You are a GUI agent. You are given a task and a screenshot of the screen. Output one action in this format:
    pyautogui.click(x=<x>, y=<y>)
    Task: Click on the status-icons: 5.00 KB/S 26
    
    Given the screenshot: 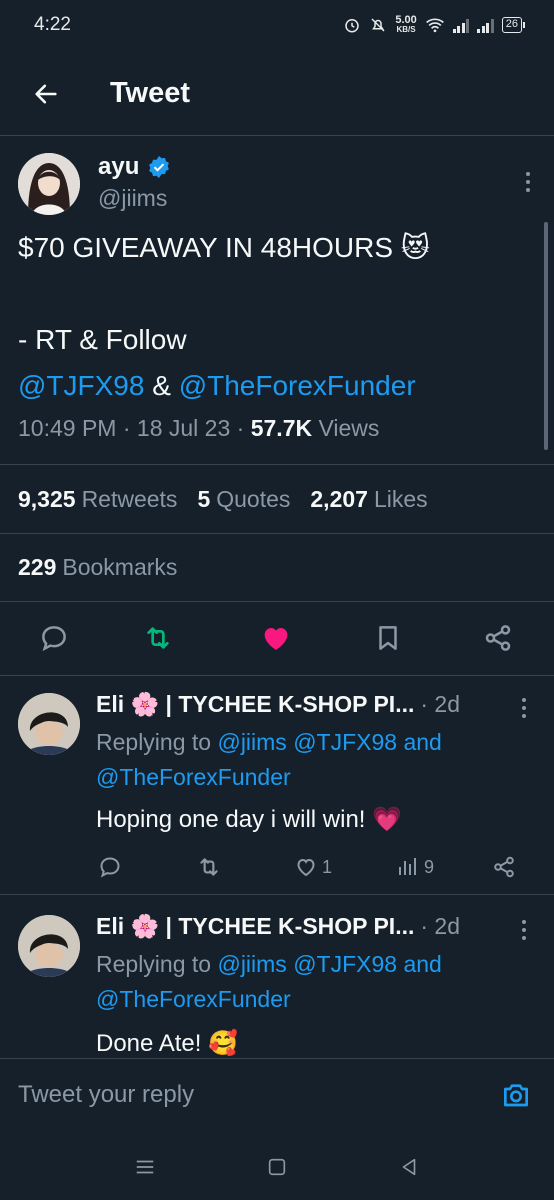 What is the action you would take?
    pyautogui.click(x=434, y=24)
    